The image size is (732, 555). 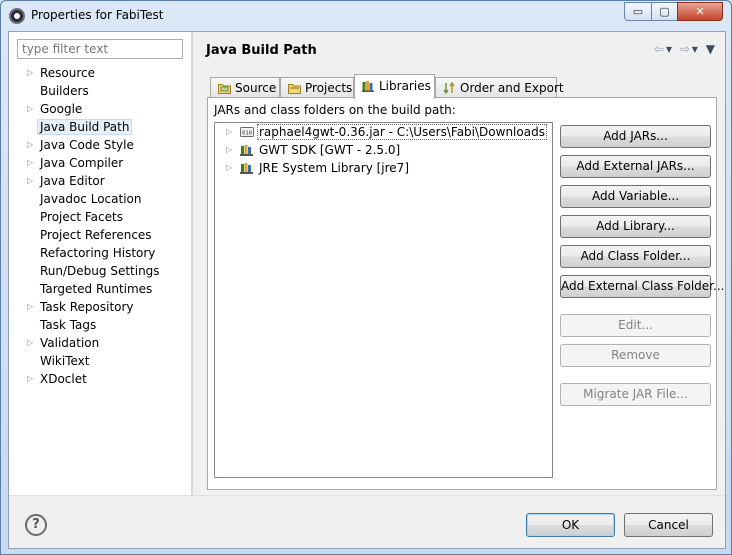 What do you see at coordinates (570, 525) in the screenshot?
I see `ok-button: OK` at bounding box center [570, 525].